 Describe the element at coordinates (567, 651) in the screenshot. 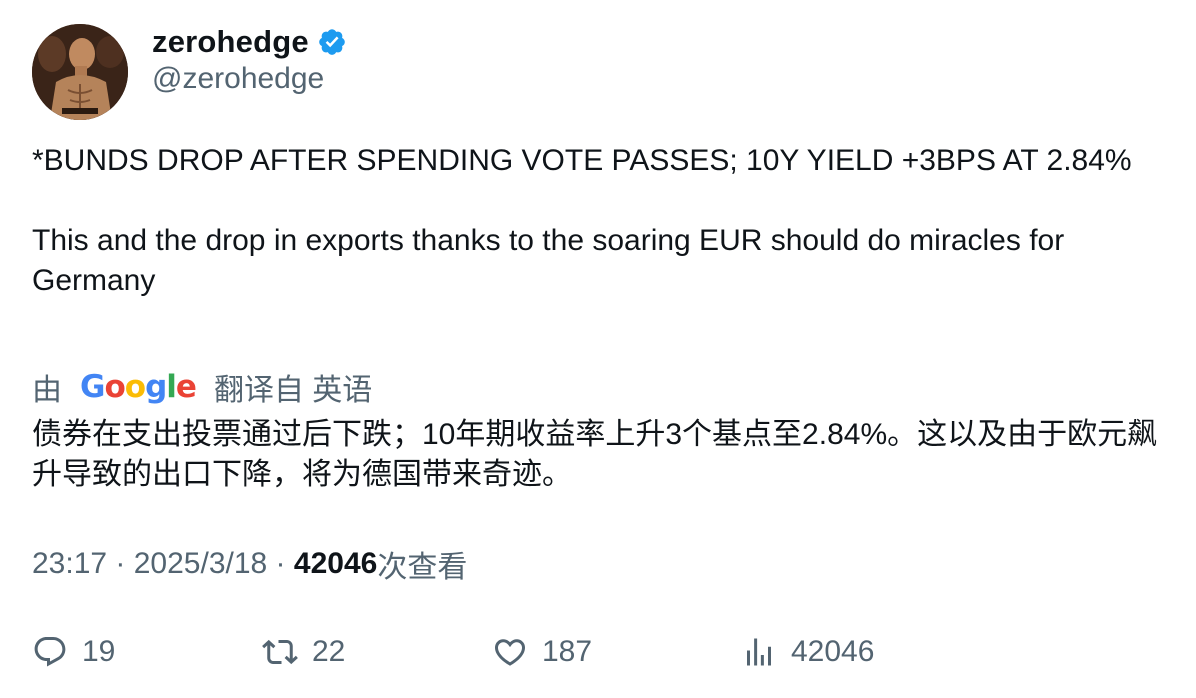

I see `like-count: 187` at that location.